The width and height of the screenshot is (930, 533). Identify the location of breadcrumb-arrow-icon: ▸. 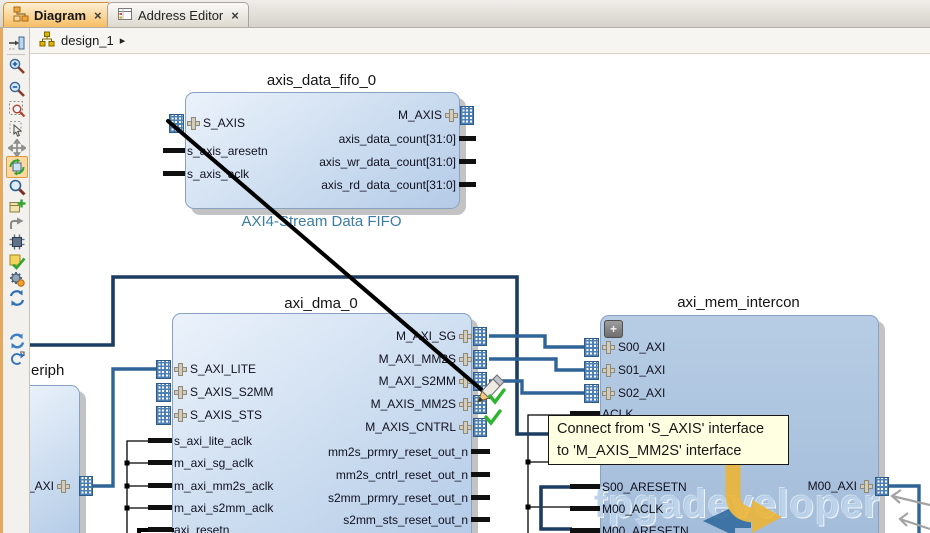
(123, 40).